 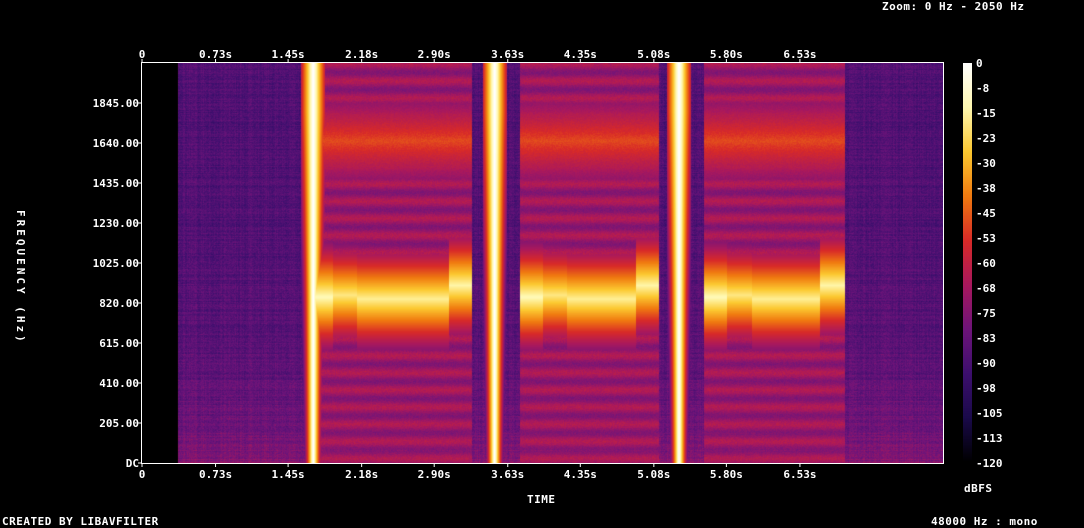 What do you see at coordinates (20, 277) in the screenshot?
I see `y-axis-label: FREQUENCY (Hz)` at bounding box center [20, 277].